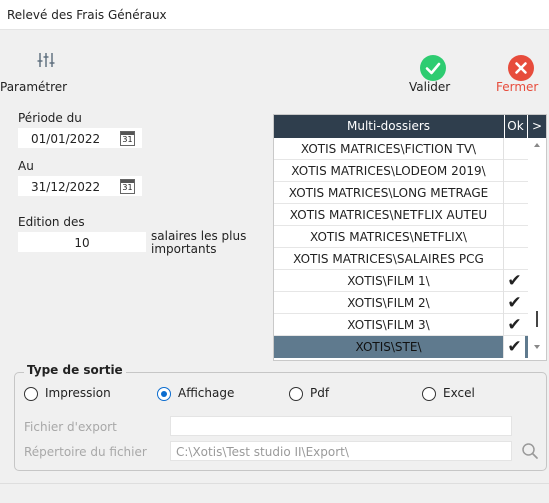  I want to click on table-row: XOTIS MATRICES\SALAIRES PCG, so click(401, 259).